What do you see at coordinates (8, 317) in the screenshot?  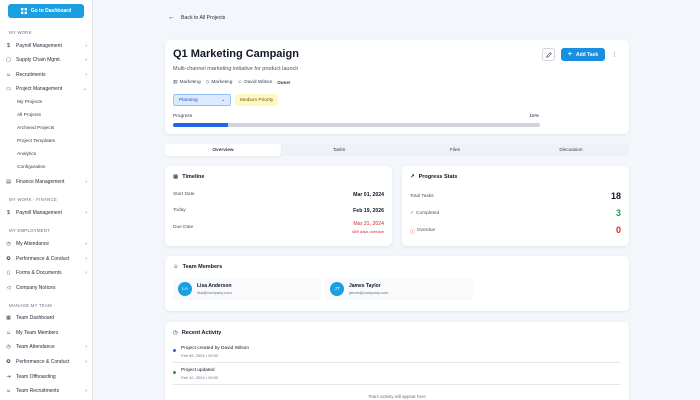 I see `dashboard-icon: ▦` at bounding box center [8, 317].